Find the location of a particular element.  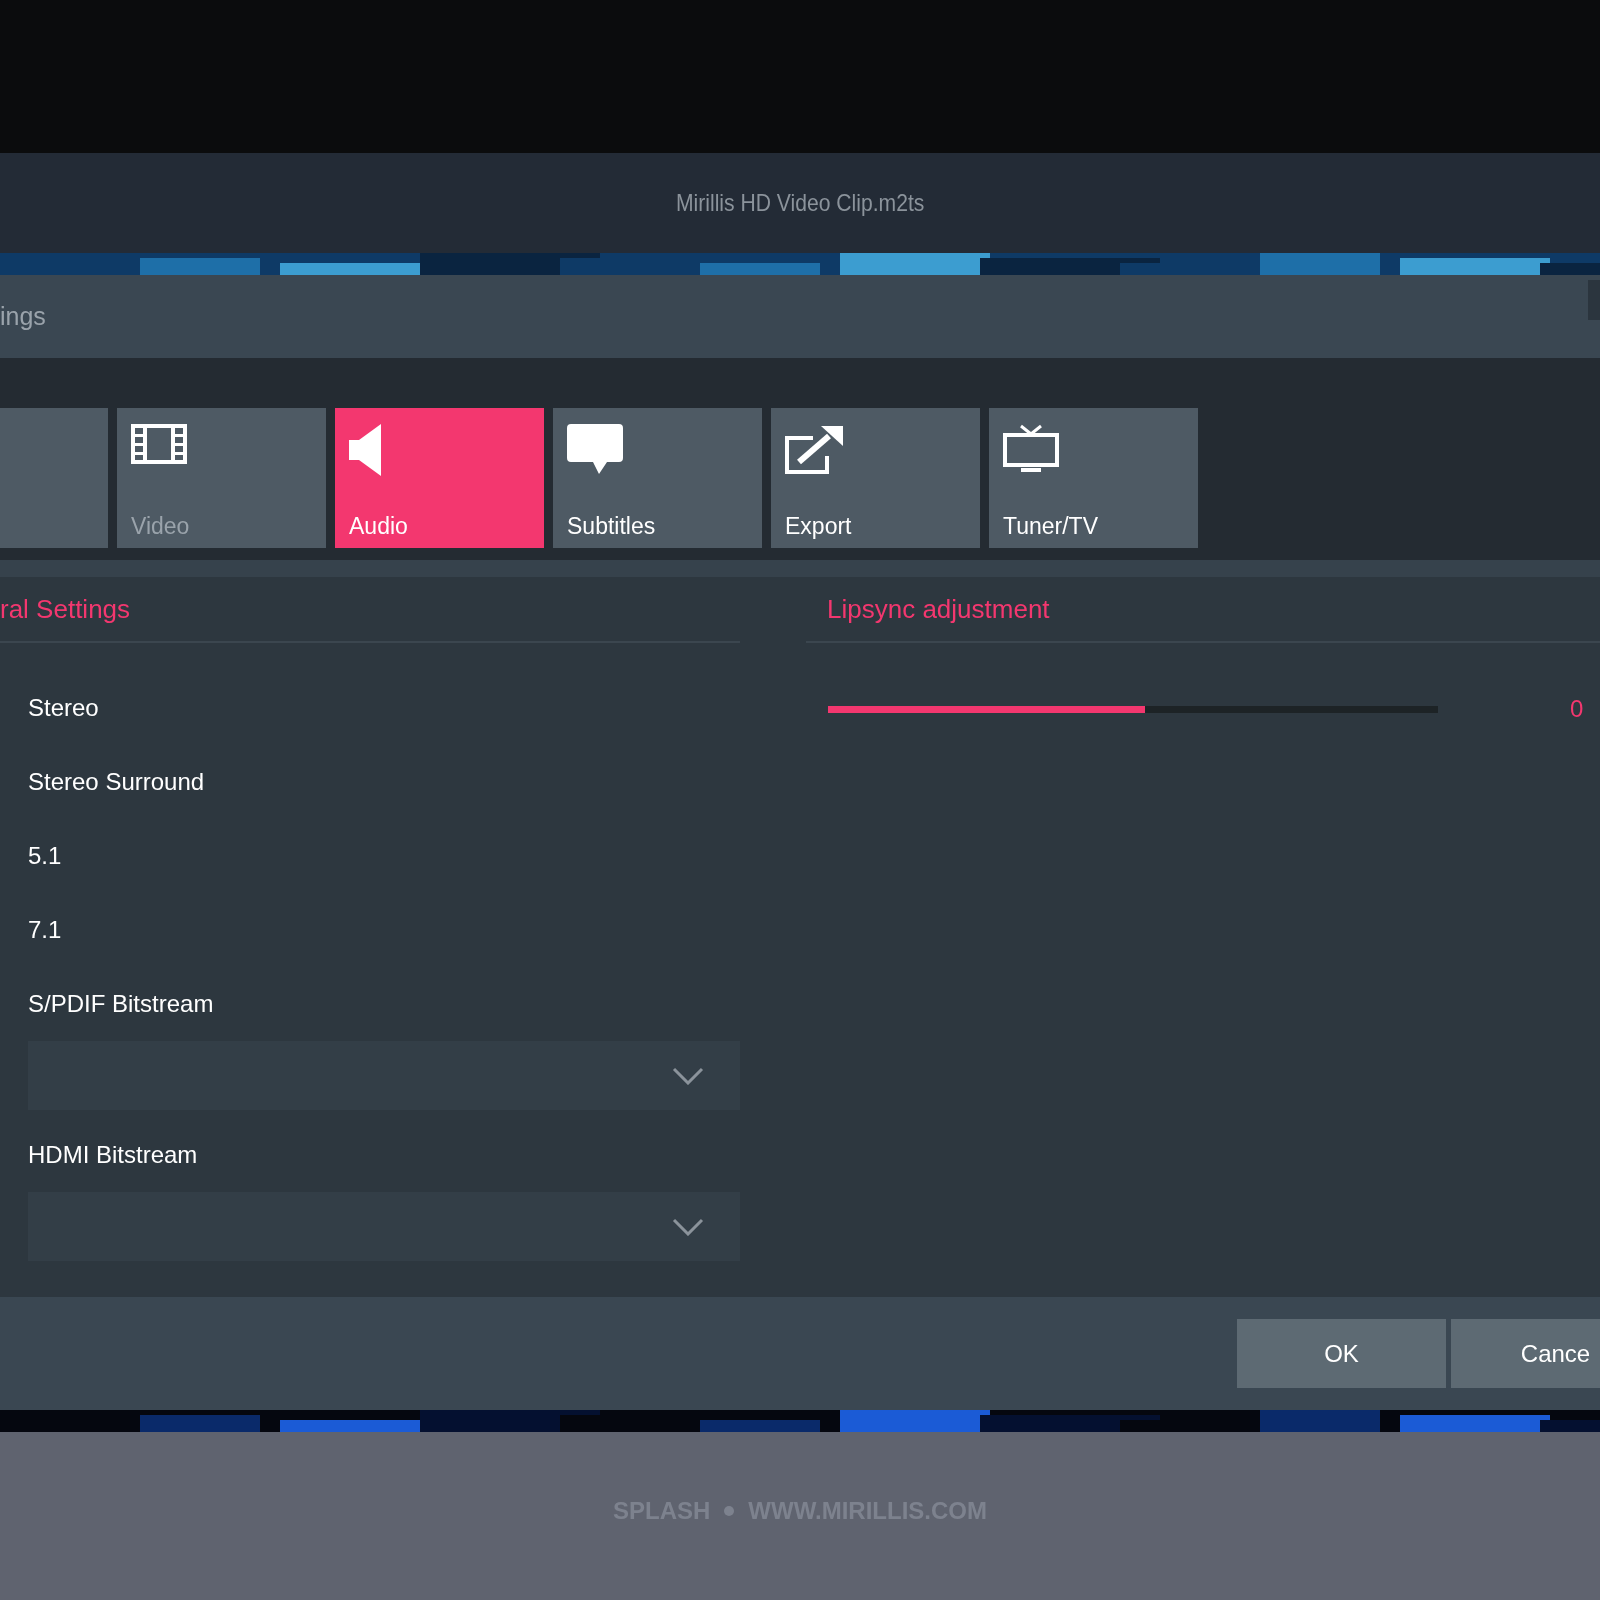

film-icon is located at coordinates (159, 444).